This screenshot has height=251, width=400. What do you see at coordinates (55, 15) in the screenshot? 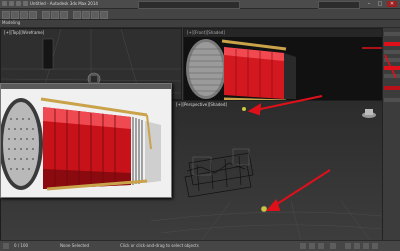
I see `mirror-tool-icon` at bounding box center [55, 15].